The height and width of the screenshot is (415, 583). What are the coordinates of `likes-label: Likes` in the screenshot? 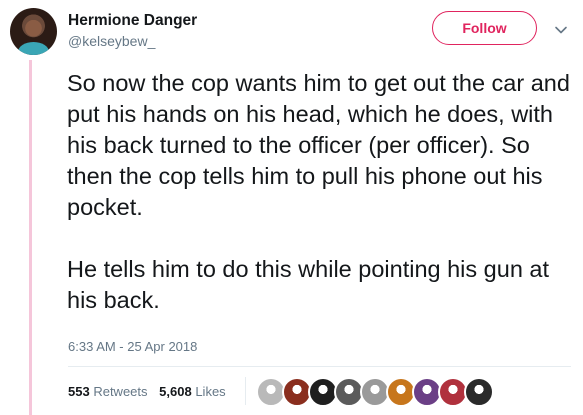 It's located at (210, 391).